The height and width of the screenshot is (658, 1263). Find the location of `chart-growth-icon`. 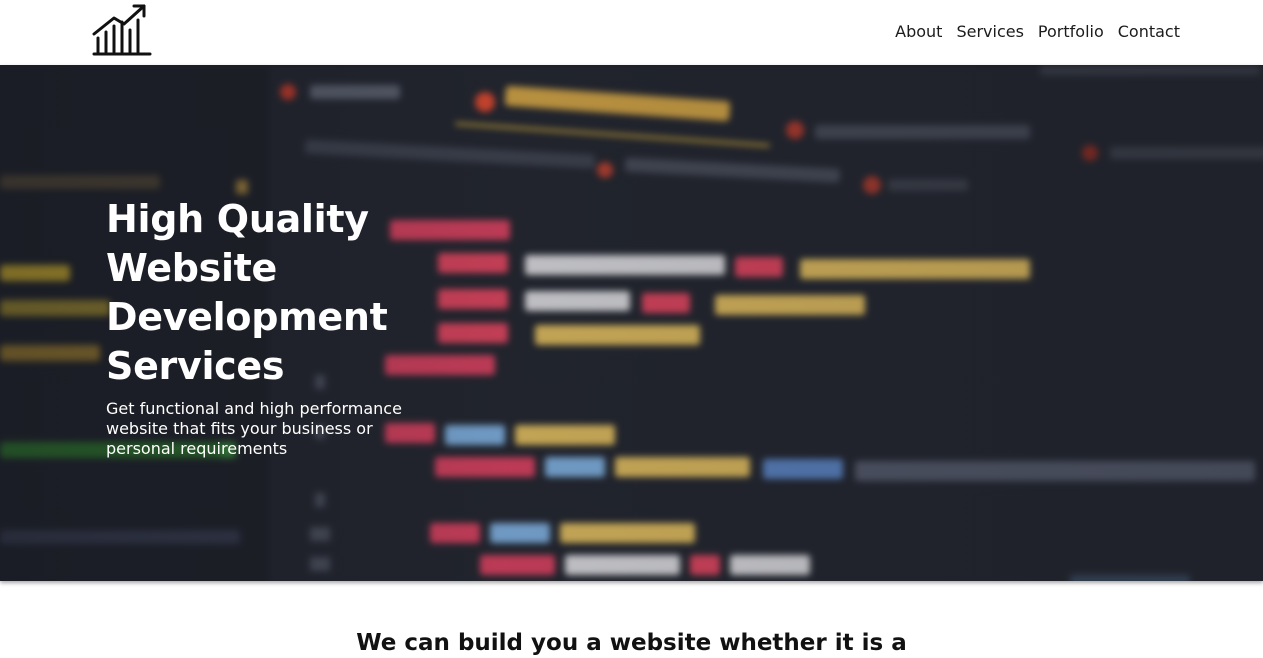

chart-growth-icon is located at coordinates (122, 30).